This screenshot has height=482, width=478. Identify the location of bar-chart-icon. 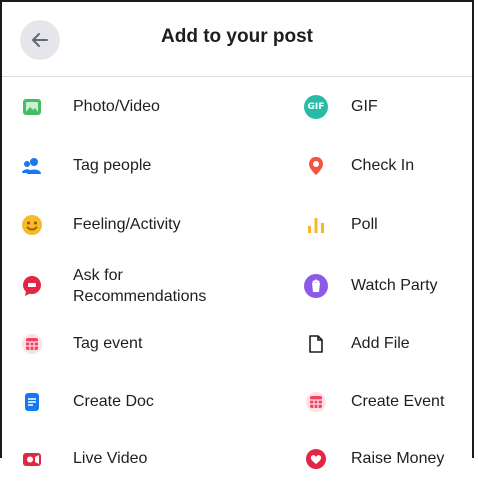
(316, 225).